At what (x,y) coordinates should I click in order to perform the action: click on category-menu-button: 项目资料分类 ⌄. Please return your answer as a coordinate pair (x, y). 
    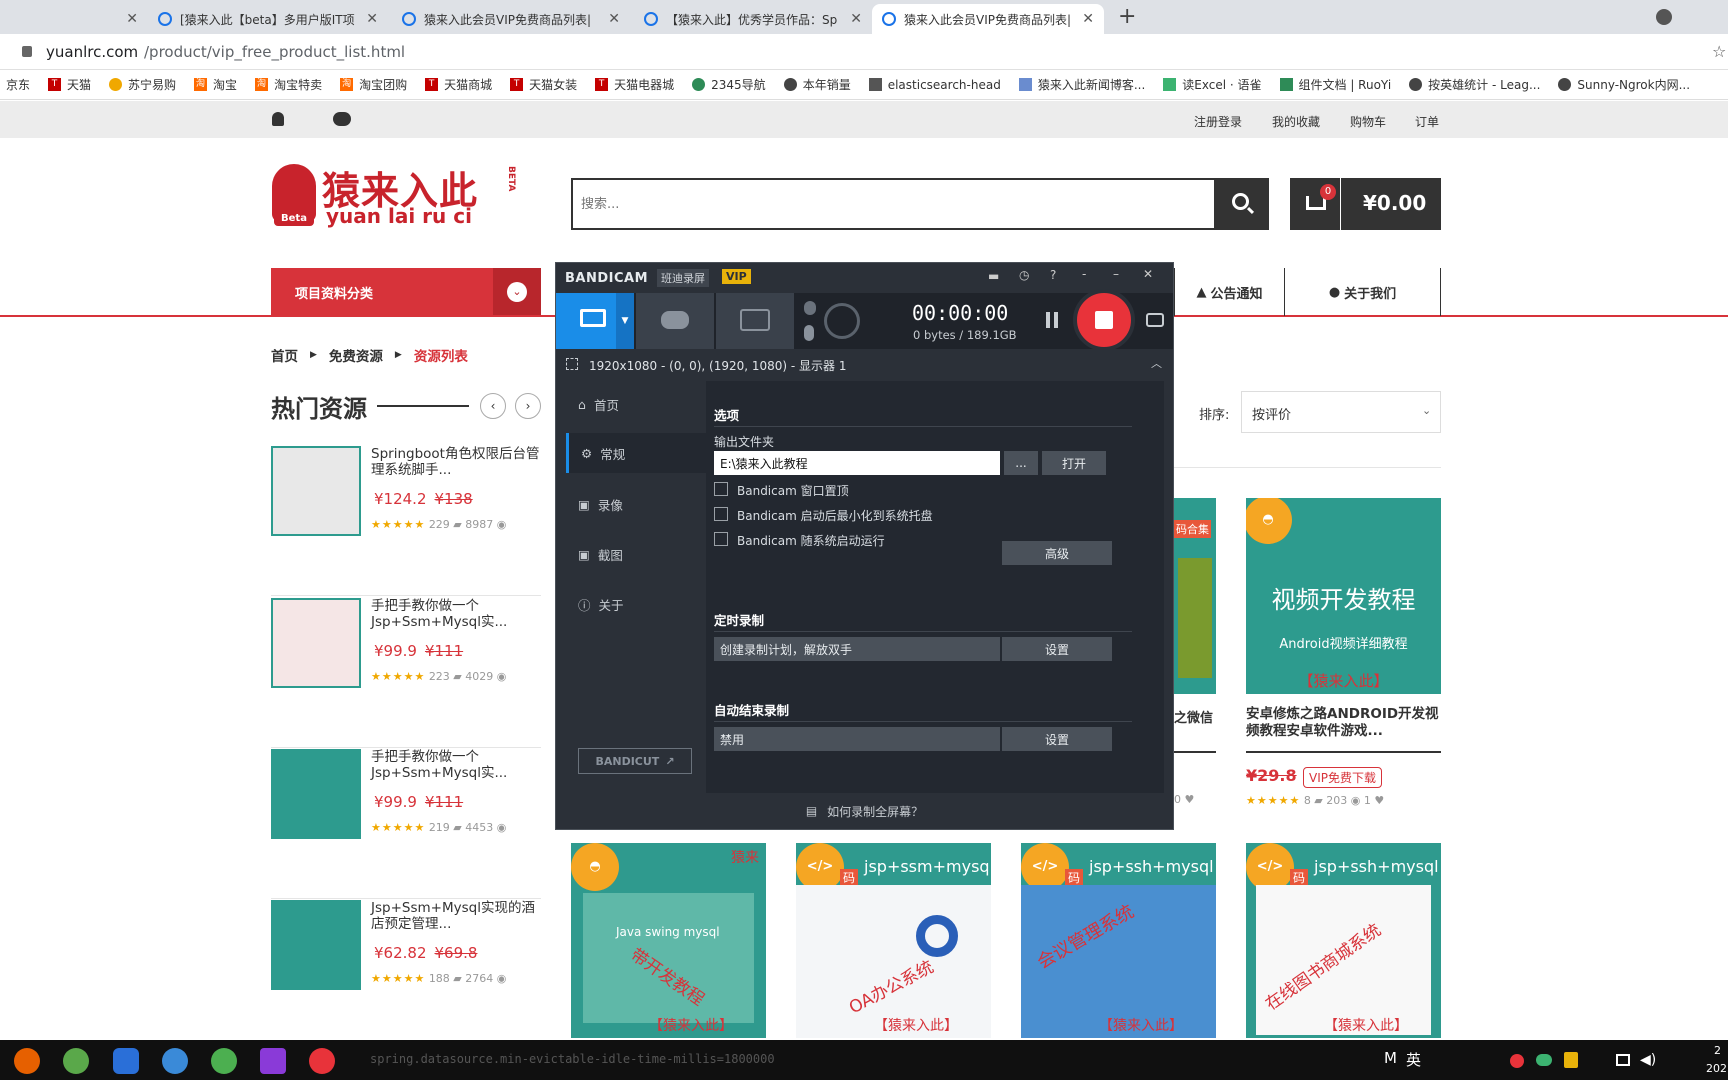
    Looking at the image, I should click on (406, 292).